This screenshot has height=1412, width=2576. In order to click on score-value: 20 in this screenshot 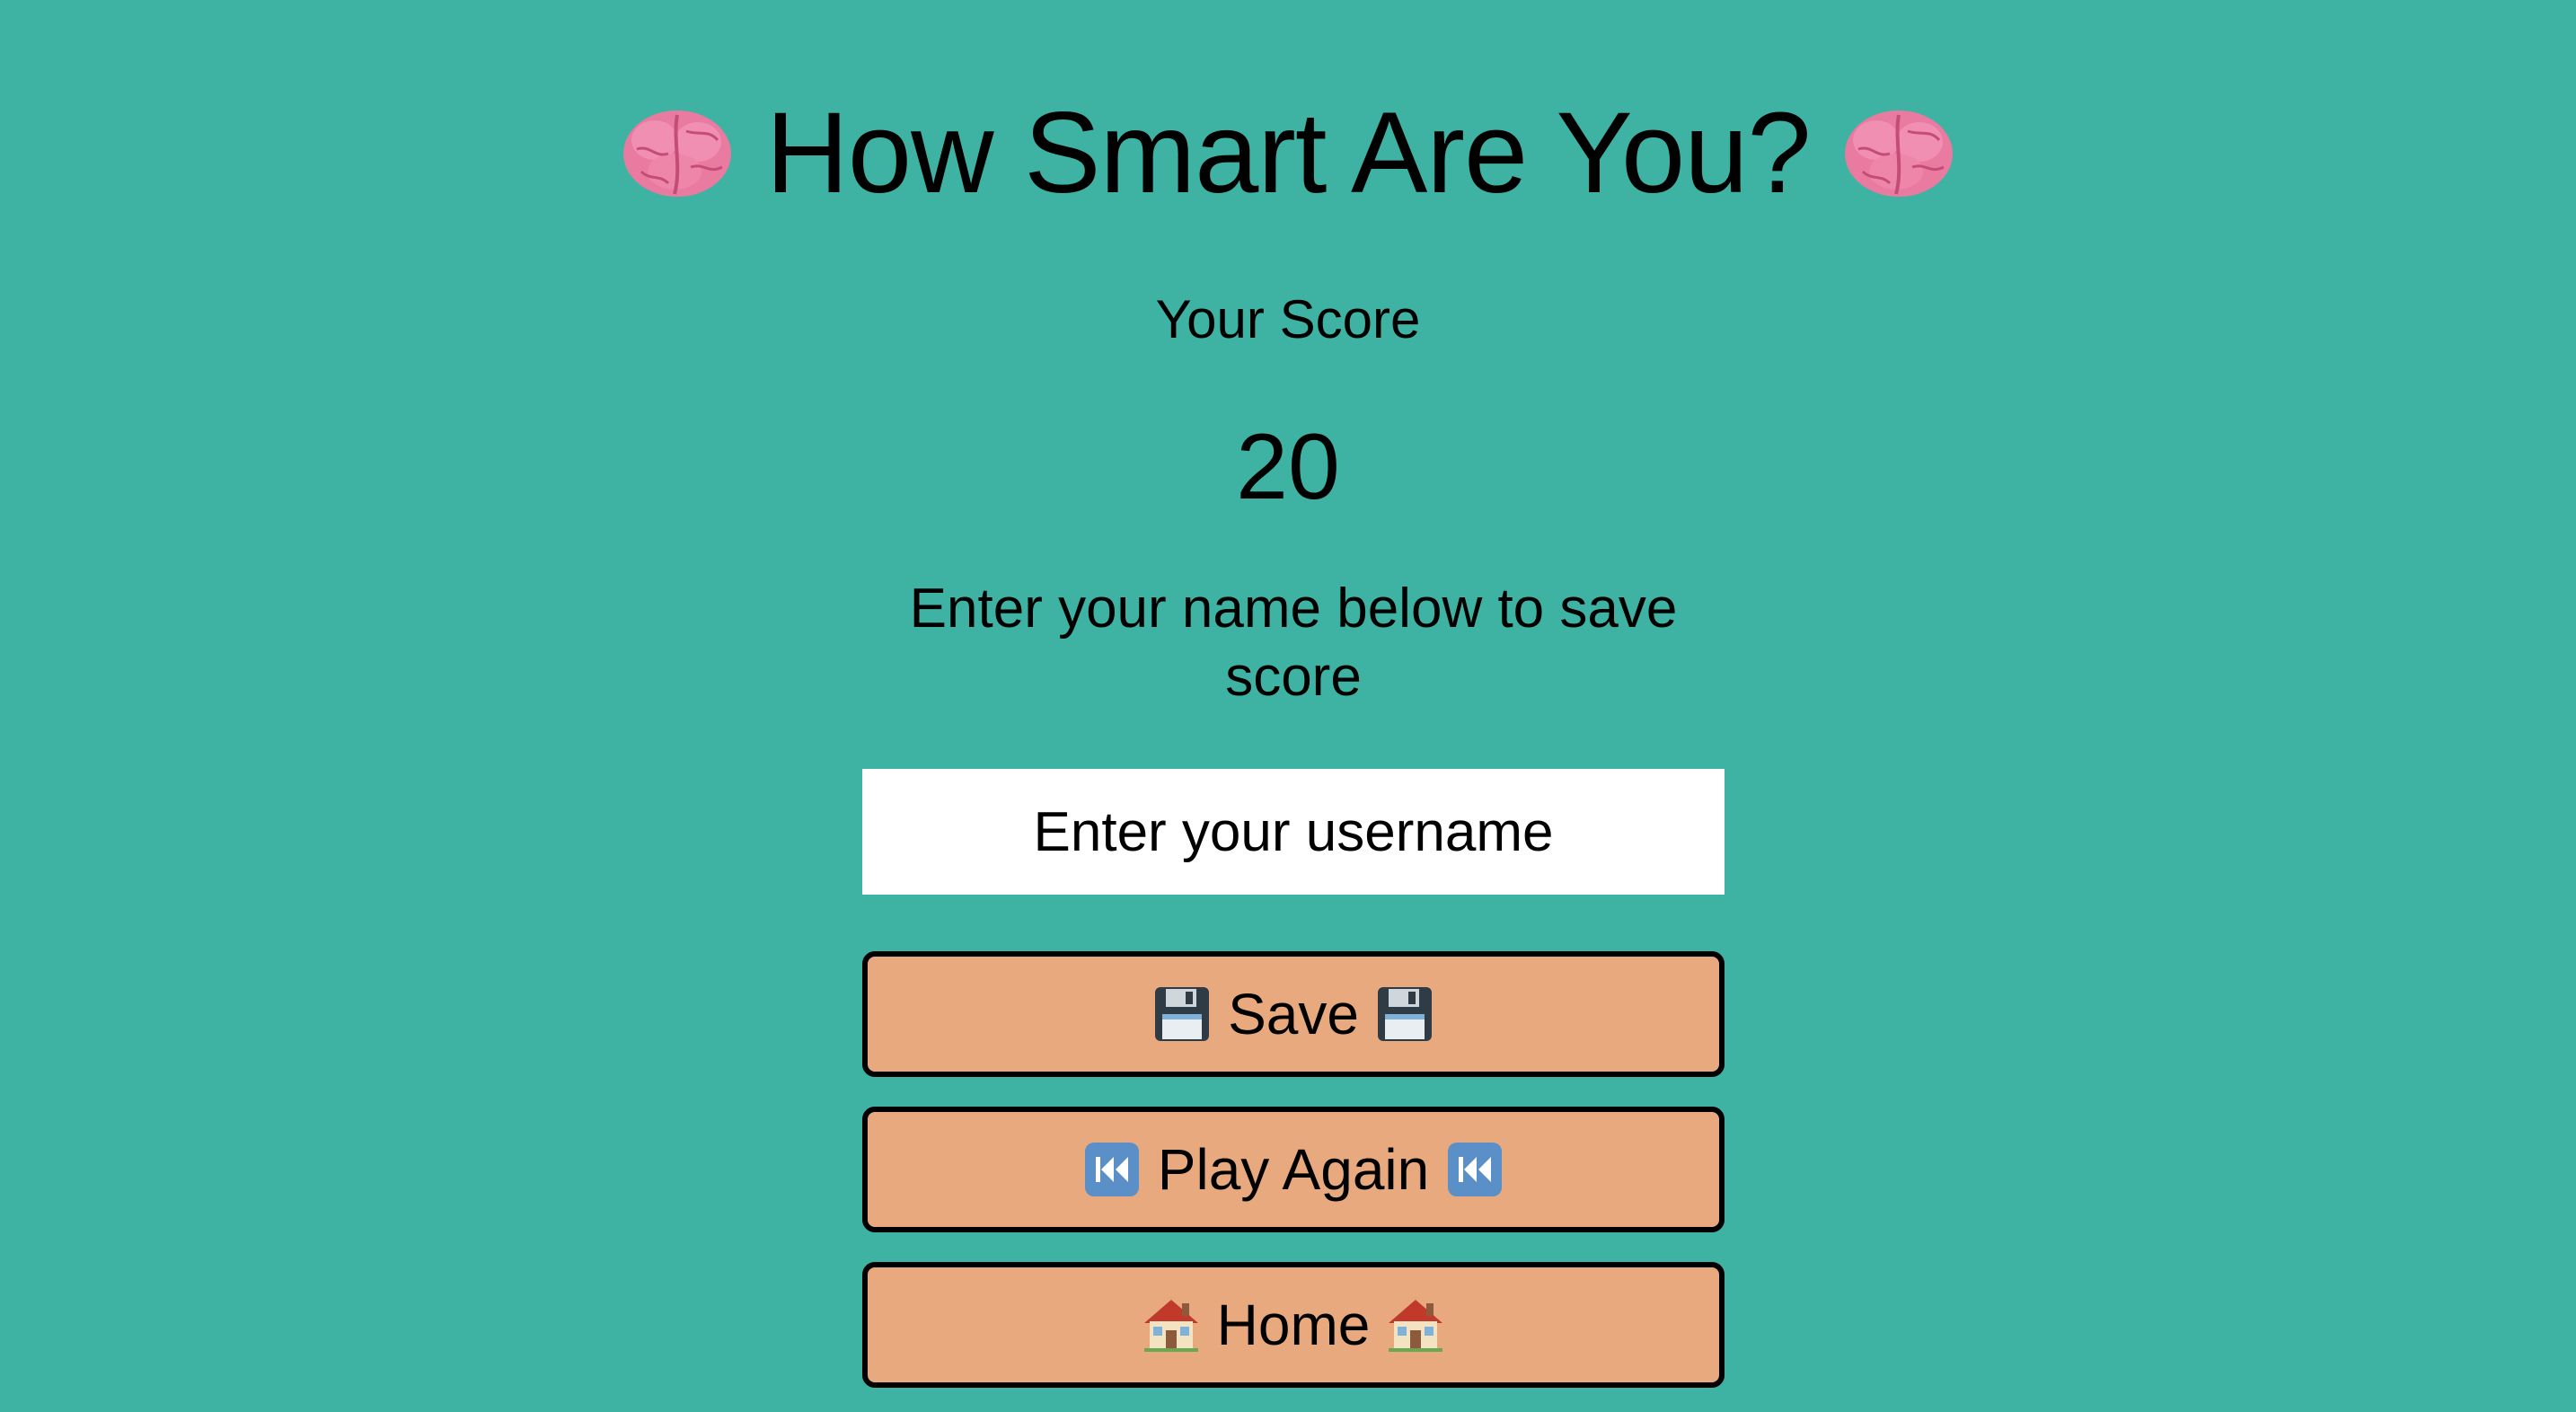, I will do `click(1288, 467)`.